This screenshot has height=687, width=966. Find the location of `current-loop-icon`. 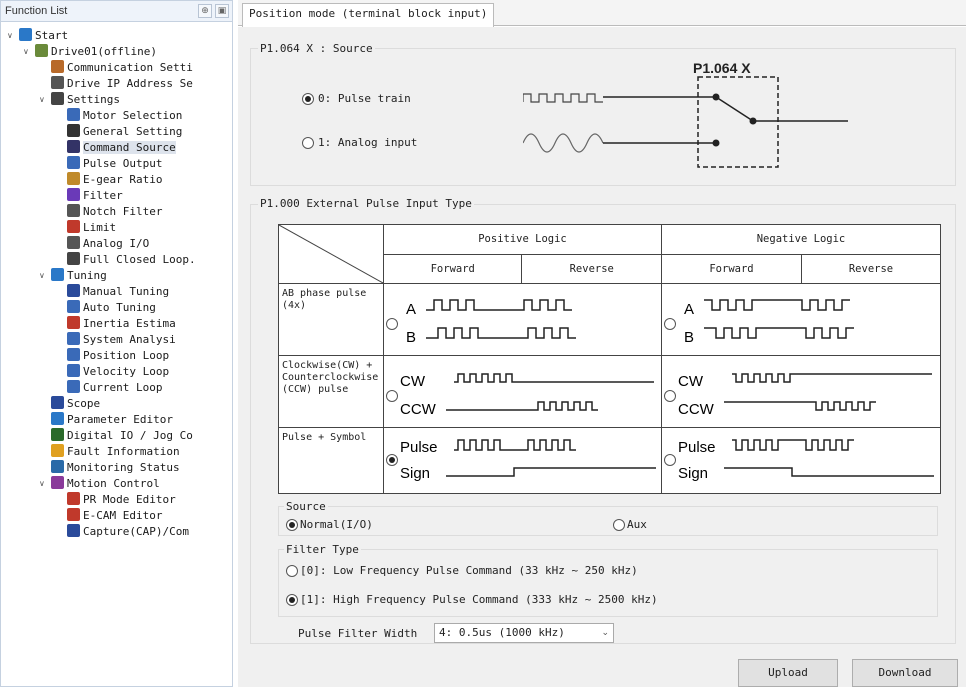

current-loop-icon is located at coordinates (73, 386).